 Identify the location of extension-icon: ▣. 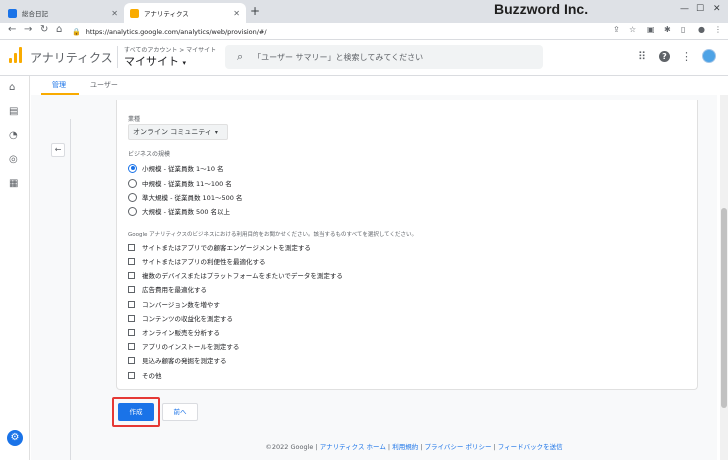
(651, 29).